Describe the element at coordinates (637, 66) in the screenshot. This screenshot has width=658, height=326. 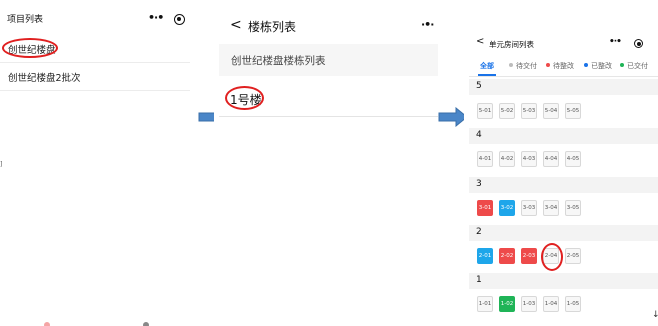
I see `tab-label: 已交付` at that location.